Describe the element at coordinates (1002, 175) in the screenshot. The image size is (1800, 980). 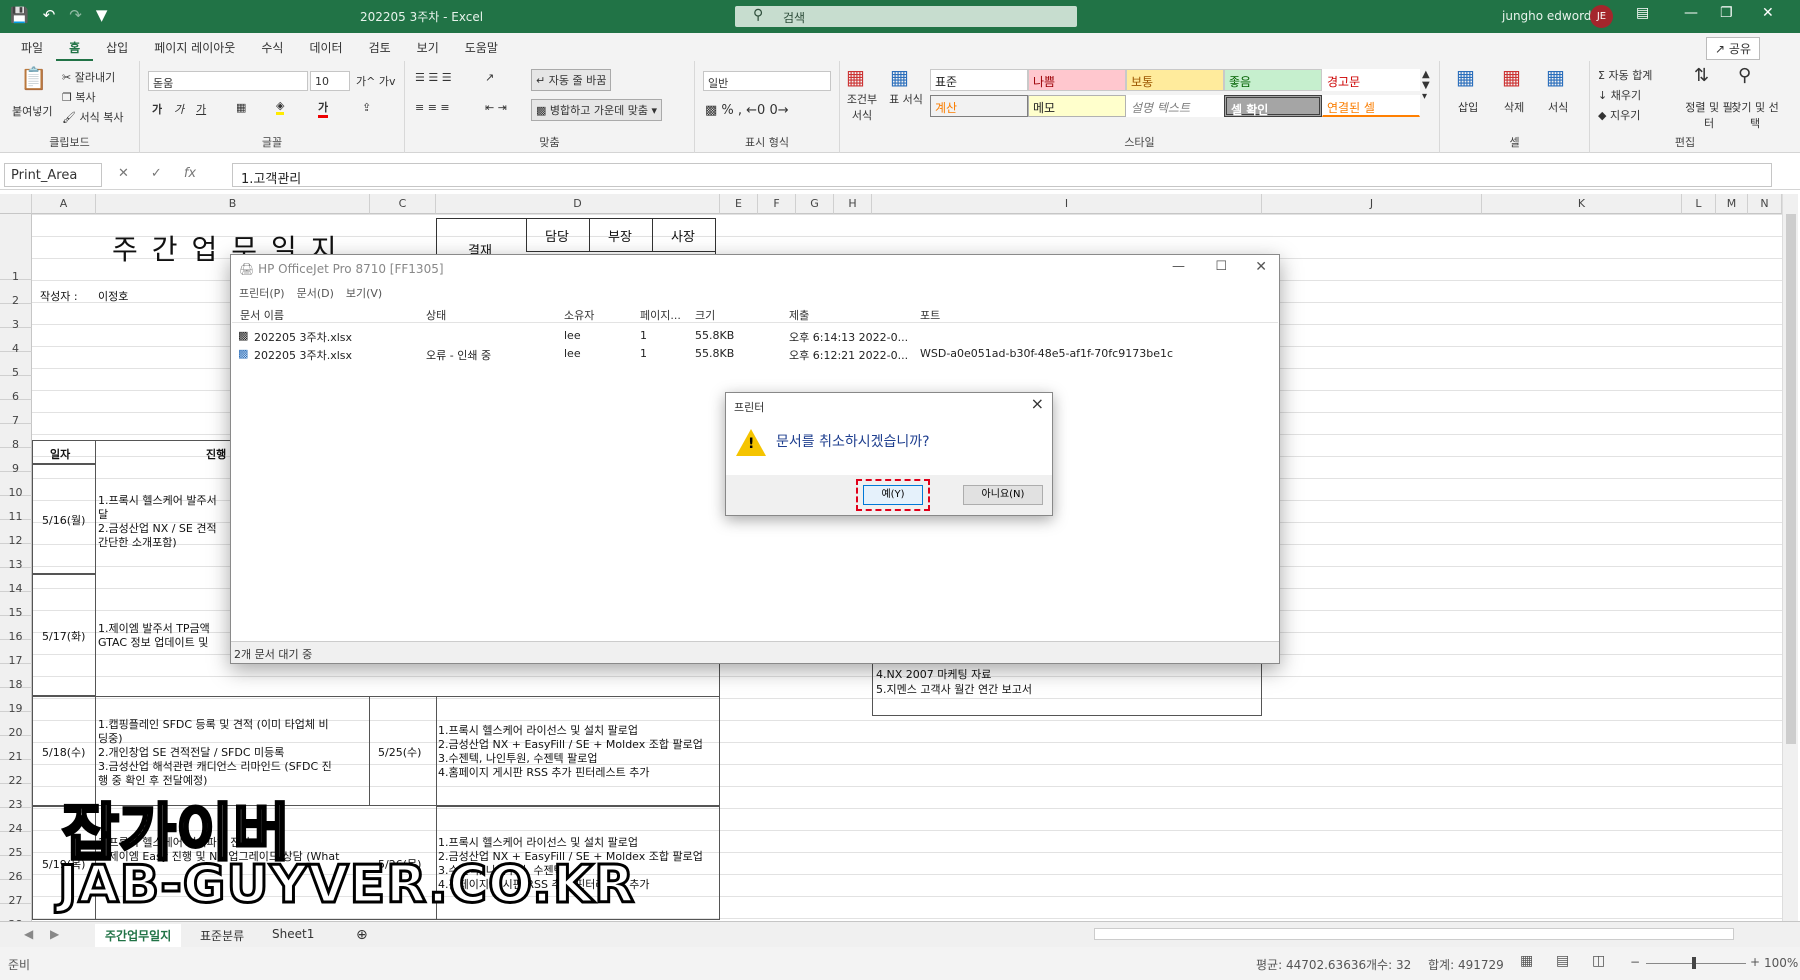
I see `formula-input: 1.고객관리` at that location.